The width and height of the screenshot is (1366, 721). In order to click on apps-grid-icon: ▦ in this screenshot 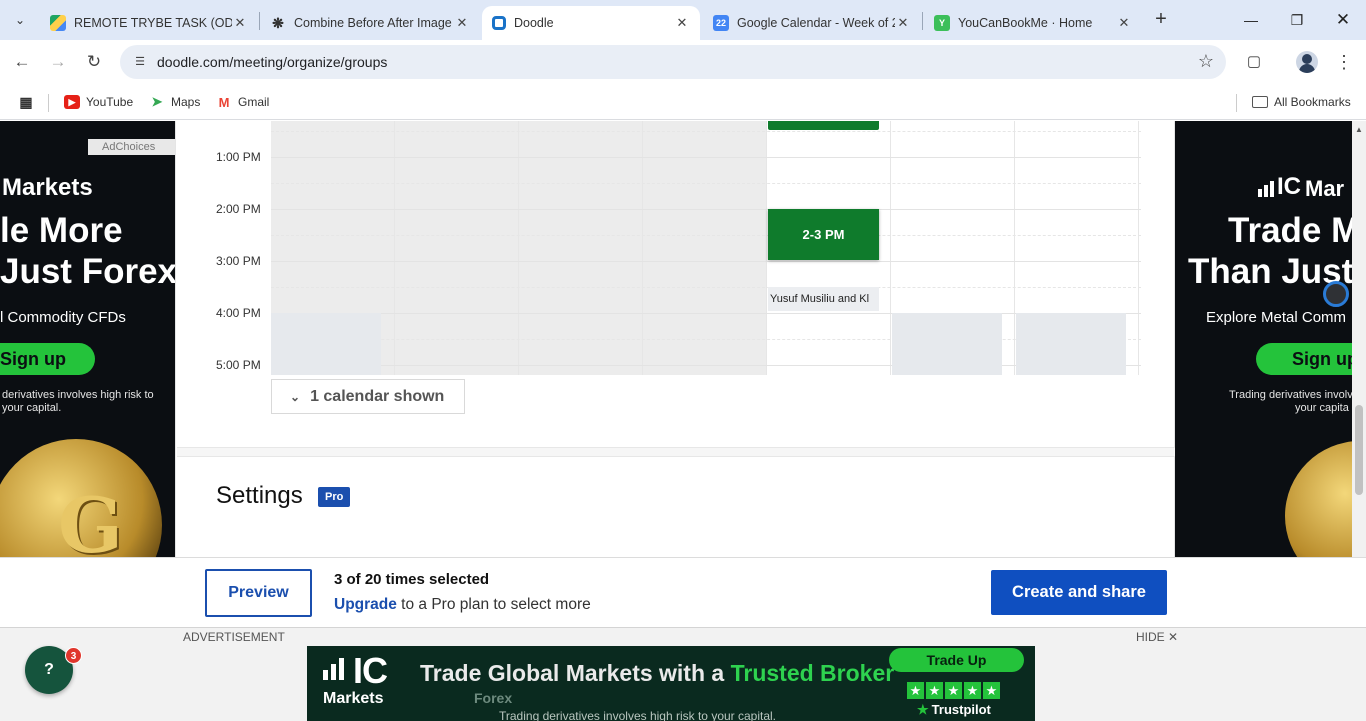, I will do `click(29, 102)`.